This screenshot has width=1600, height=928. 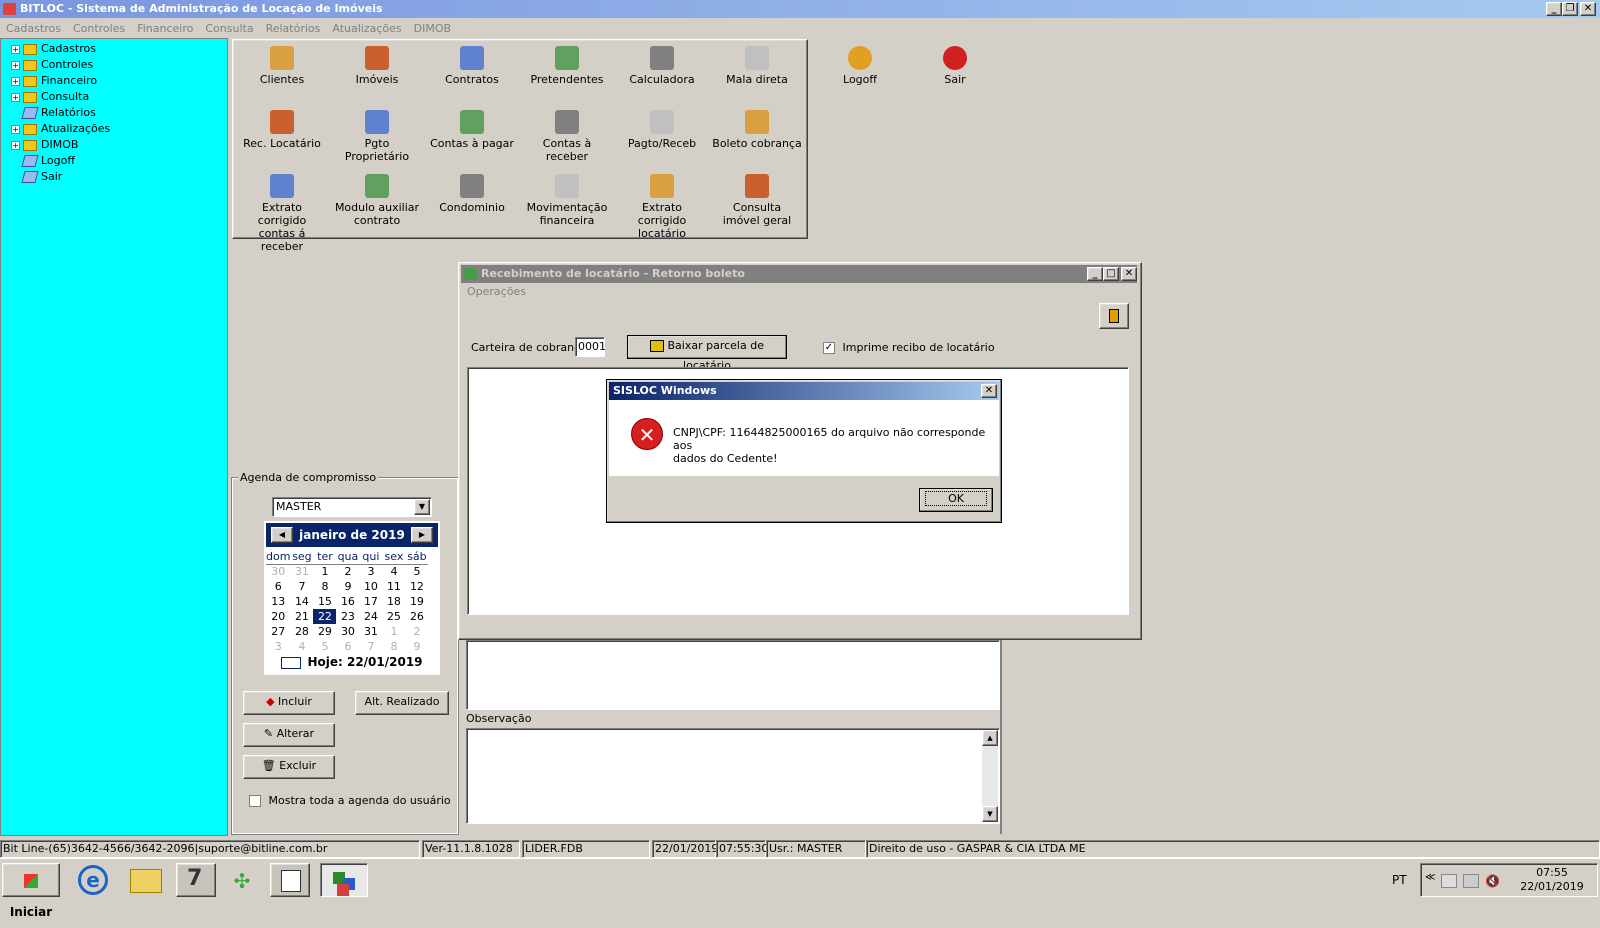 I want to click on toolbar-btn-row1-4: Calculadora, so click(x=662, y=66).